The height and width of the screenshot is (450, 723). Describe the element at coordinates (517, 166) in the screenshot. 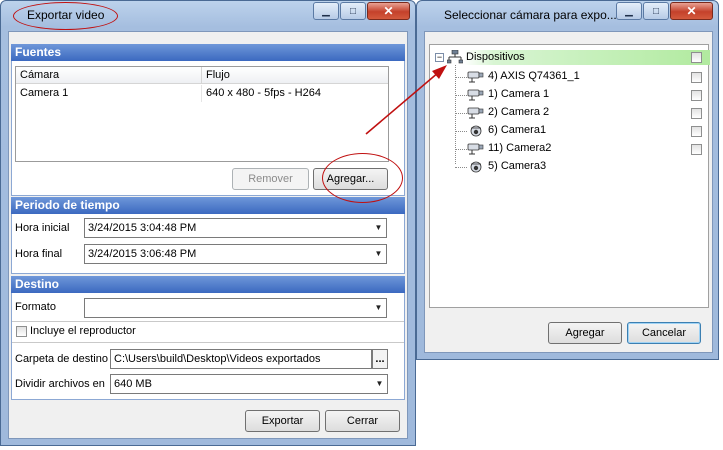

I see `tree-item-label: 5) Camera3` at that location.